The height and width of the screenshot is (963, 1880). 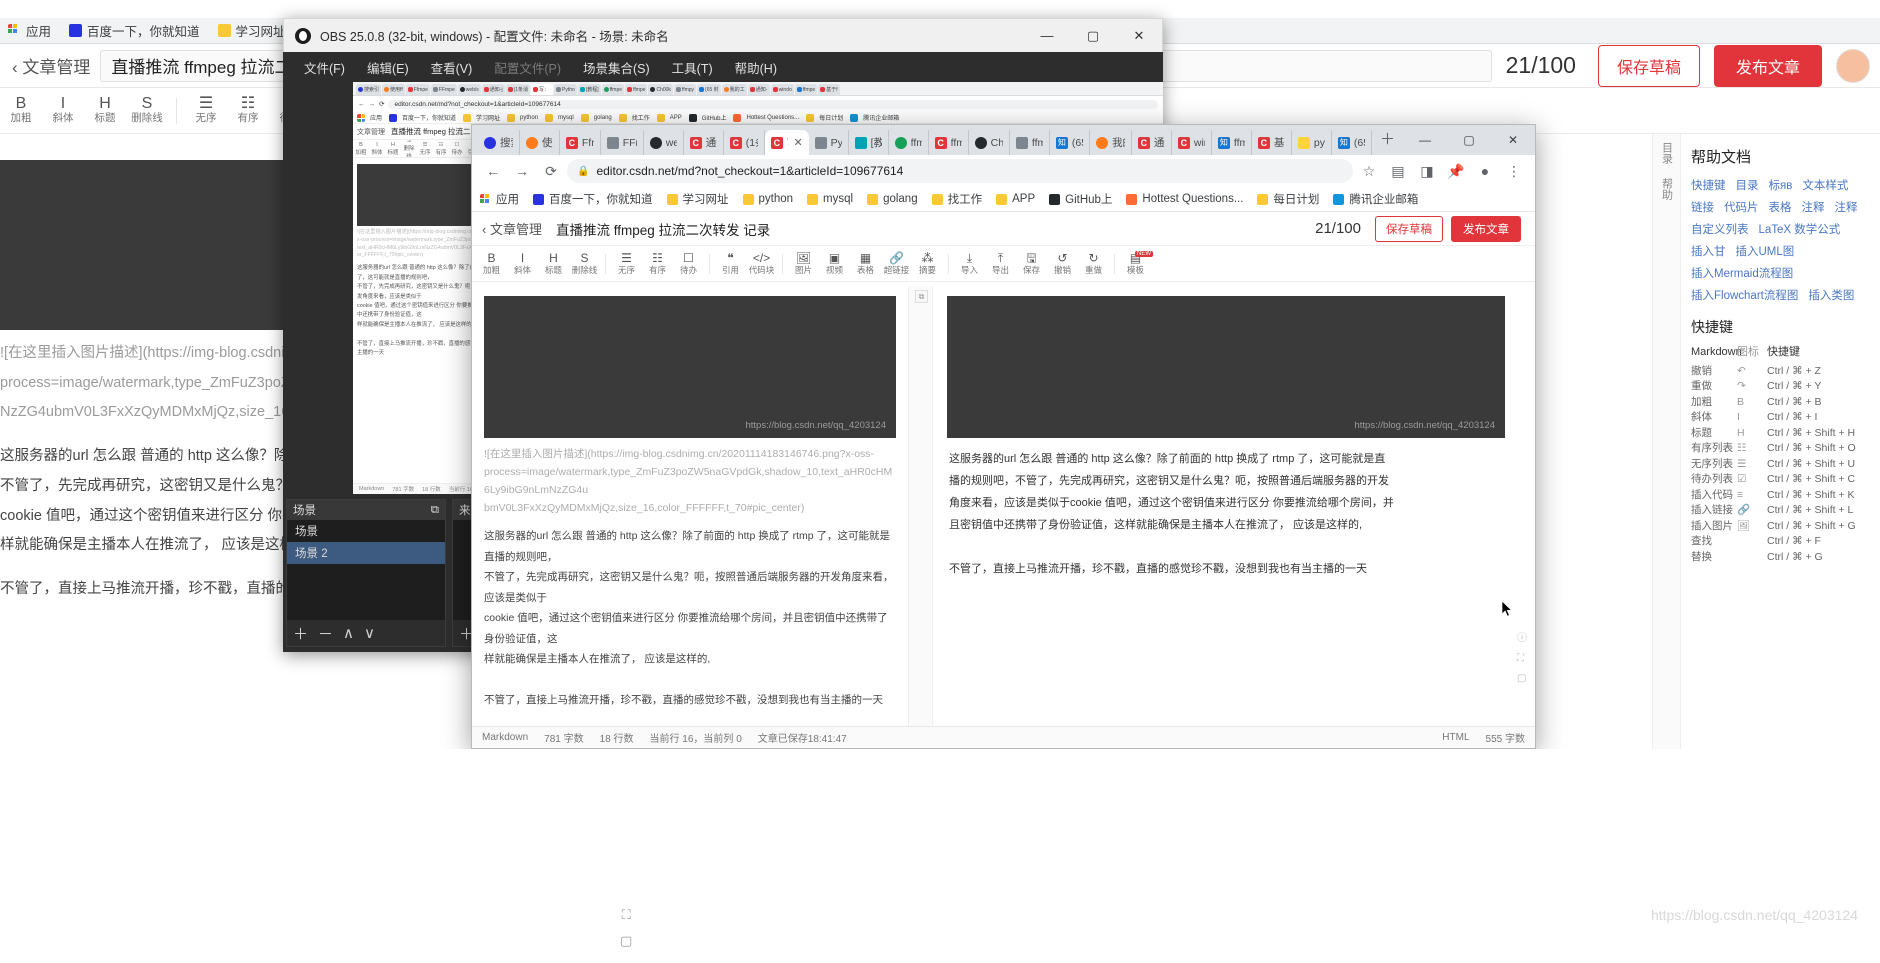 What do you see at coordinates (499, 199) in the screenshot?
I see `bookmark-item: 应用` at bounding box center [499, 199].